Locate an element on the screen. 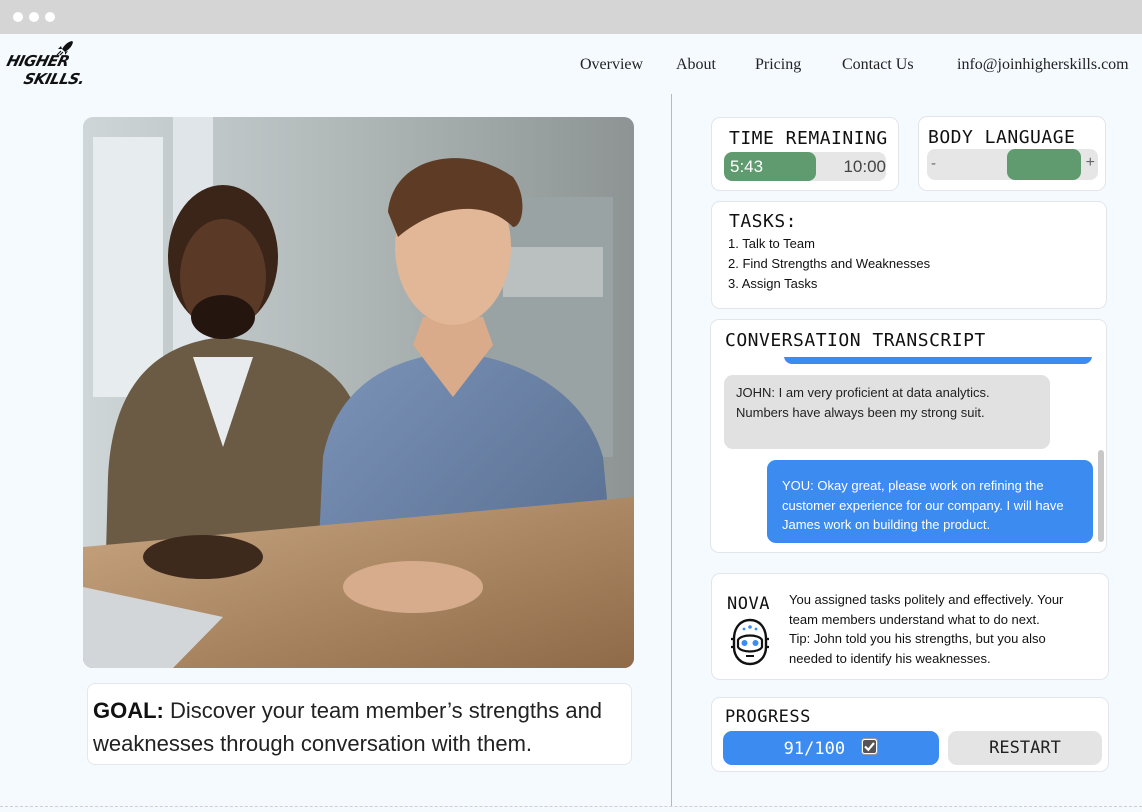 Image resolution: width=1142 pixels, height=812 pixels. nova-title: NOVA is located at coordinates (748, 604).